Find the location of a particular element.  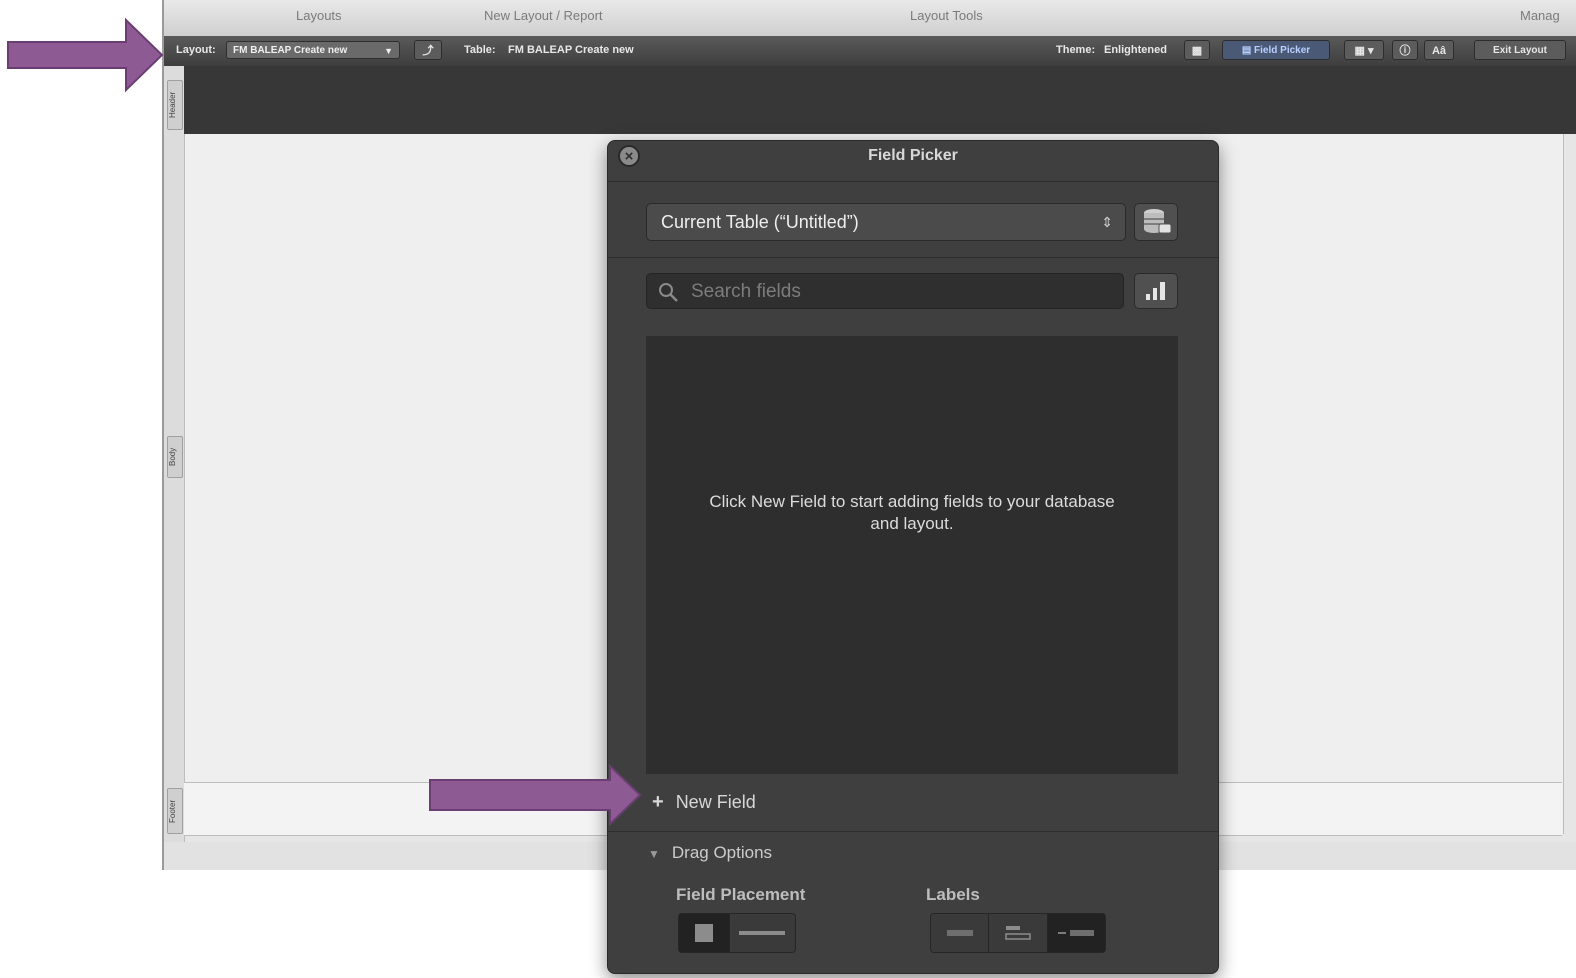

theme-button: ▩ is located at coordinates (1197, 50).